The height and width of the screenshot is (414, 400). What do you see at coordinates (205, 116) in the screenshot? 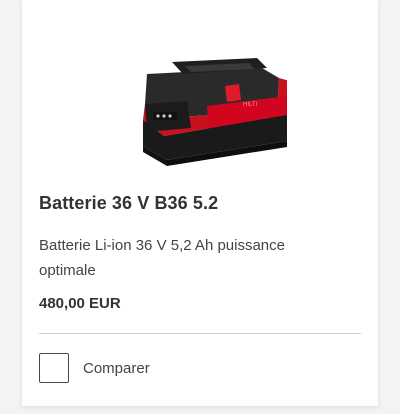
I see `battery-pack-image: HILTI` at bounding box center [205, 116].